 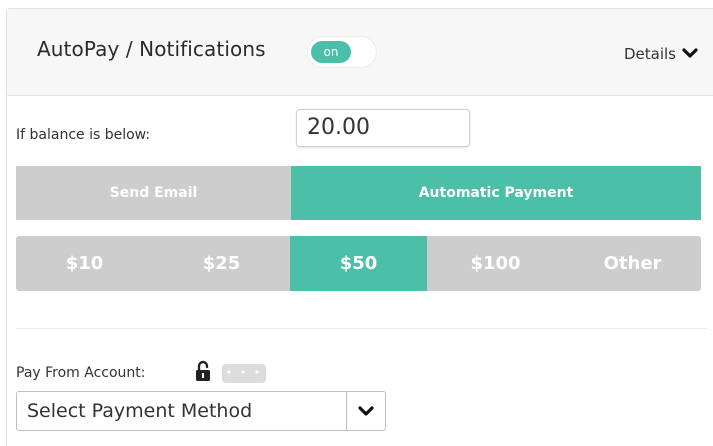 I want to click on payment-amount-selector: $10 $25 $50 $100 Other, so click(x=358, y=263).